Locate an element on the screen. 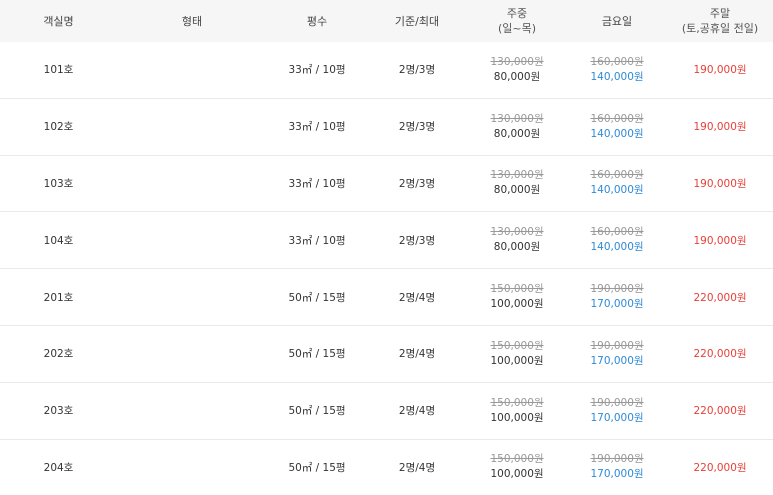 The width and height of the screenshot is (773, 495). header-size: 평수 is located at coordinates (317, 21).